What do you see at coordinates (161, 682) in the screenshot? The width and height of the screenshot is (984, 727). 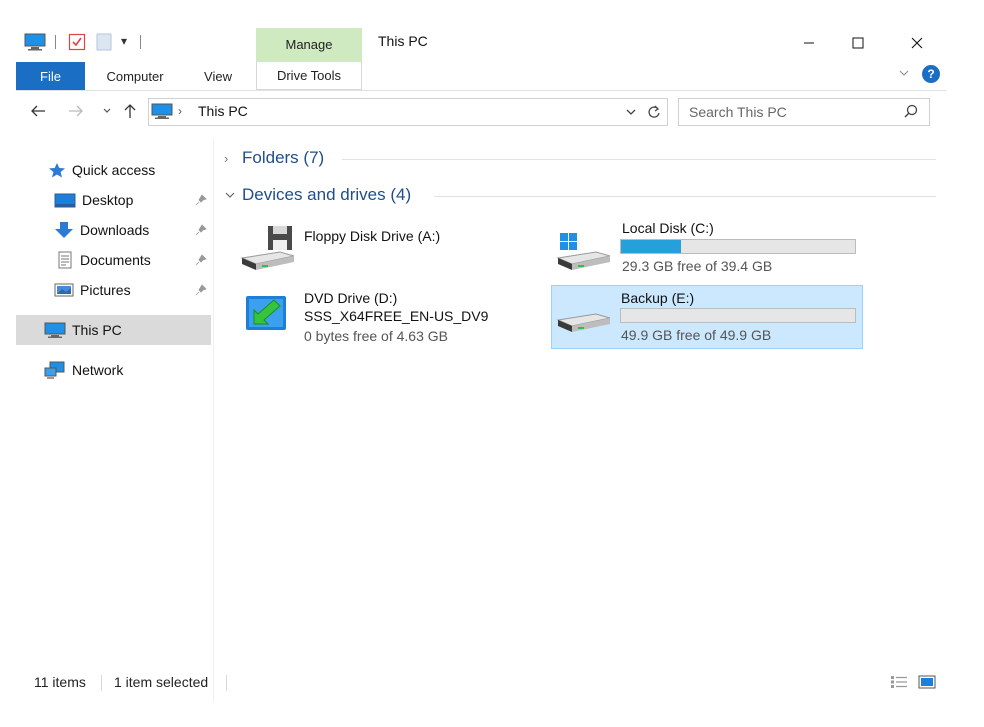 I see `status-selection: 1 item selected` at bounding box center [161, 682].